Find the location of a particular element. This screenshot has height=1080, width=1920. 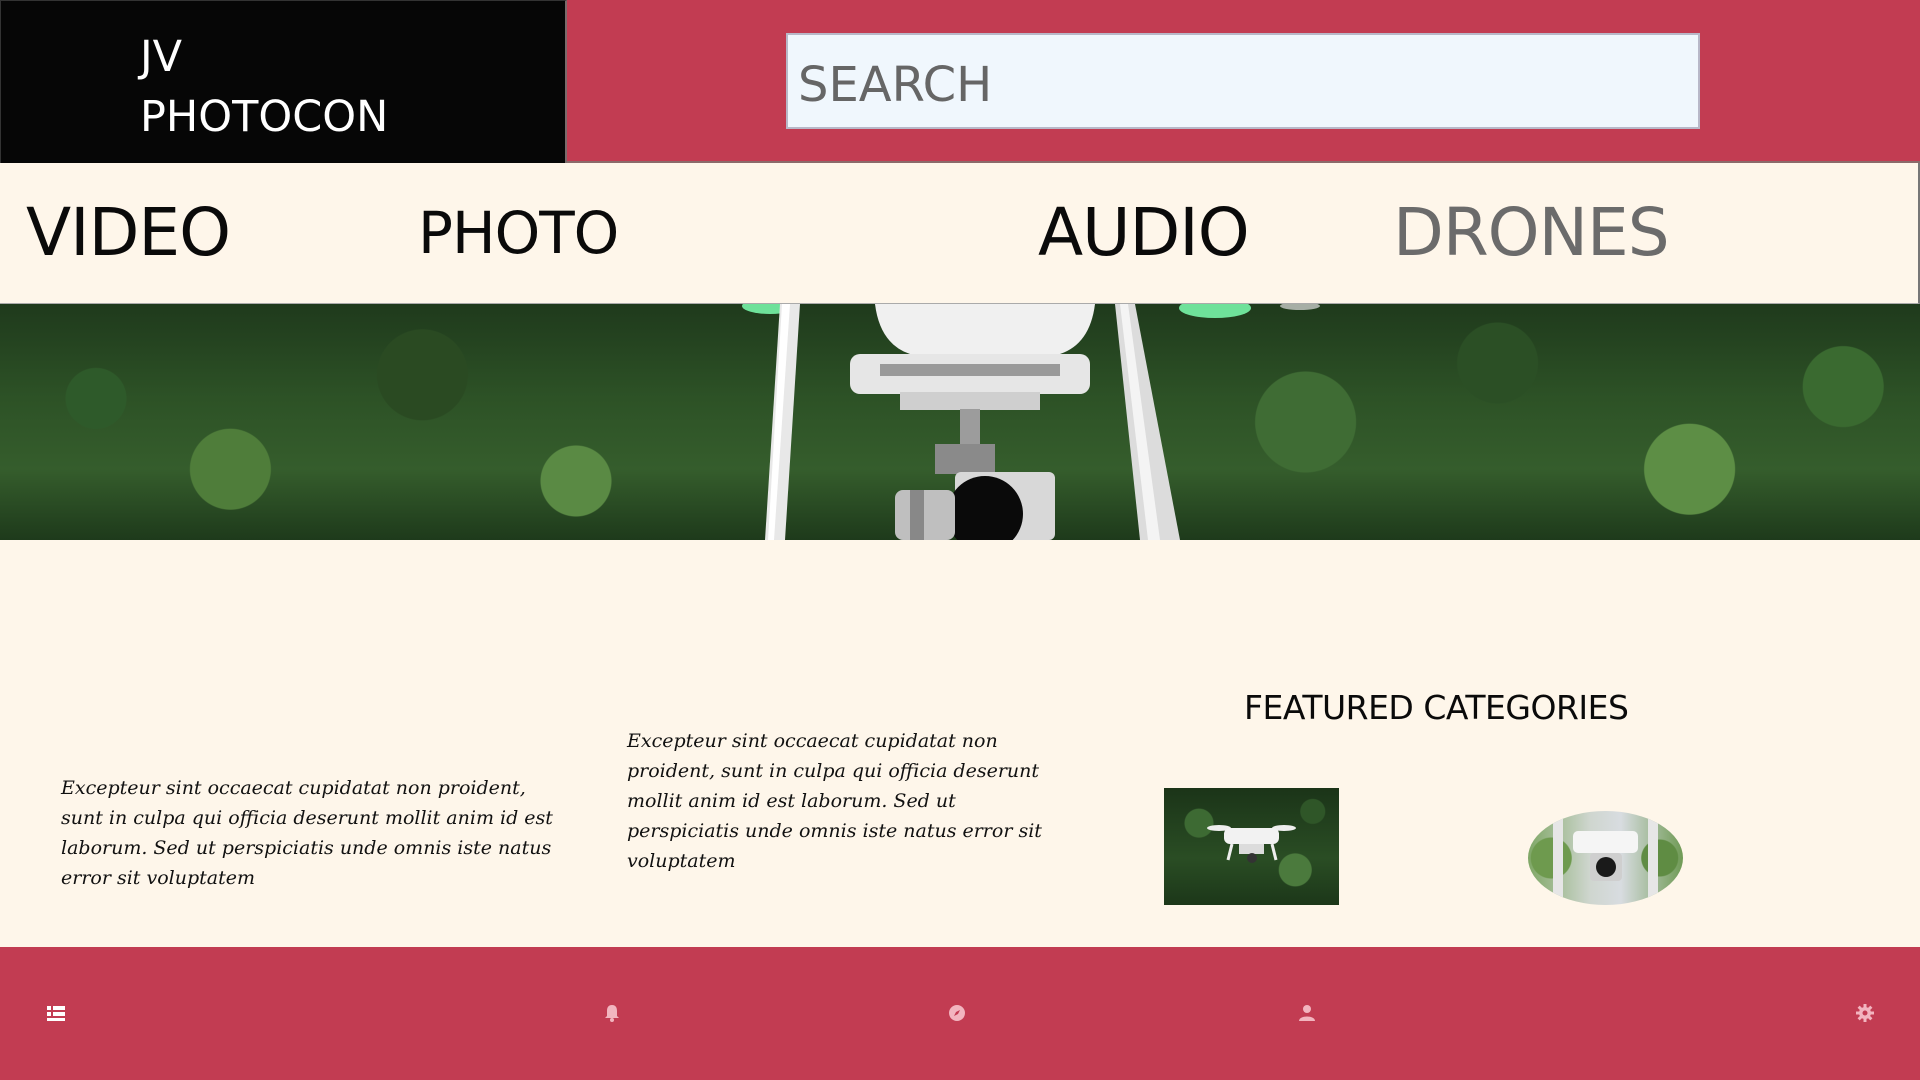

user-icon is located at coordinates (1307, 1013).